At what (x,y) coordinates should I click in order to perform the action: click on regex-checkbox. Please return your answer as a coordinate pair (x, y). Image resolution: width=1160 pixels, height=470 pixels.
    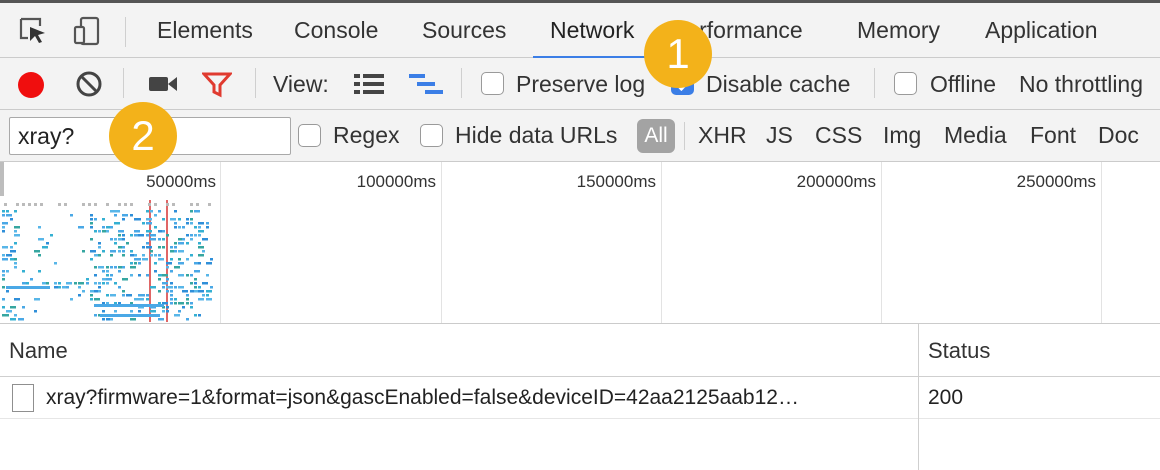
    Looking at the image, I should click on (309, 135).